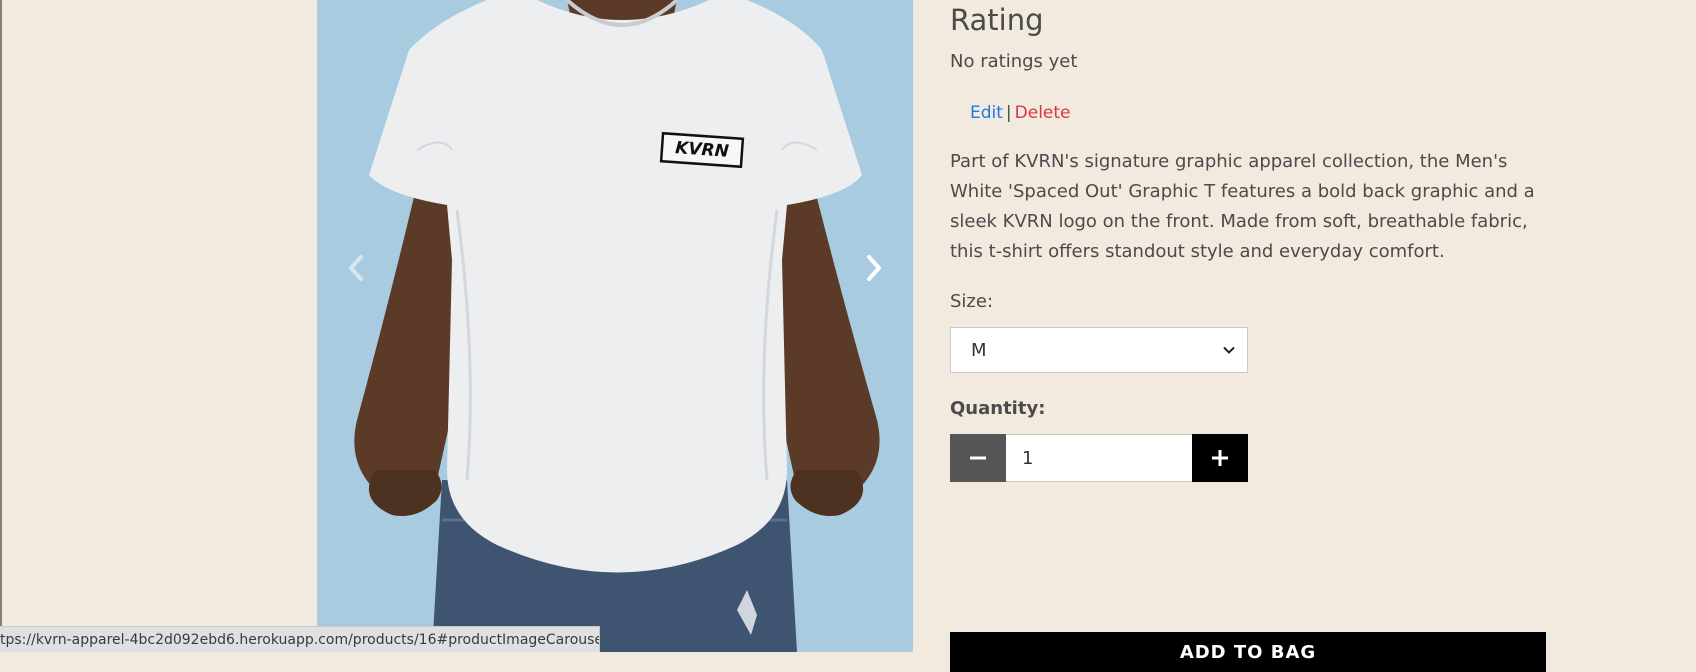  I want to click on carousel-next-button, so click(874, 268).